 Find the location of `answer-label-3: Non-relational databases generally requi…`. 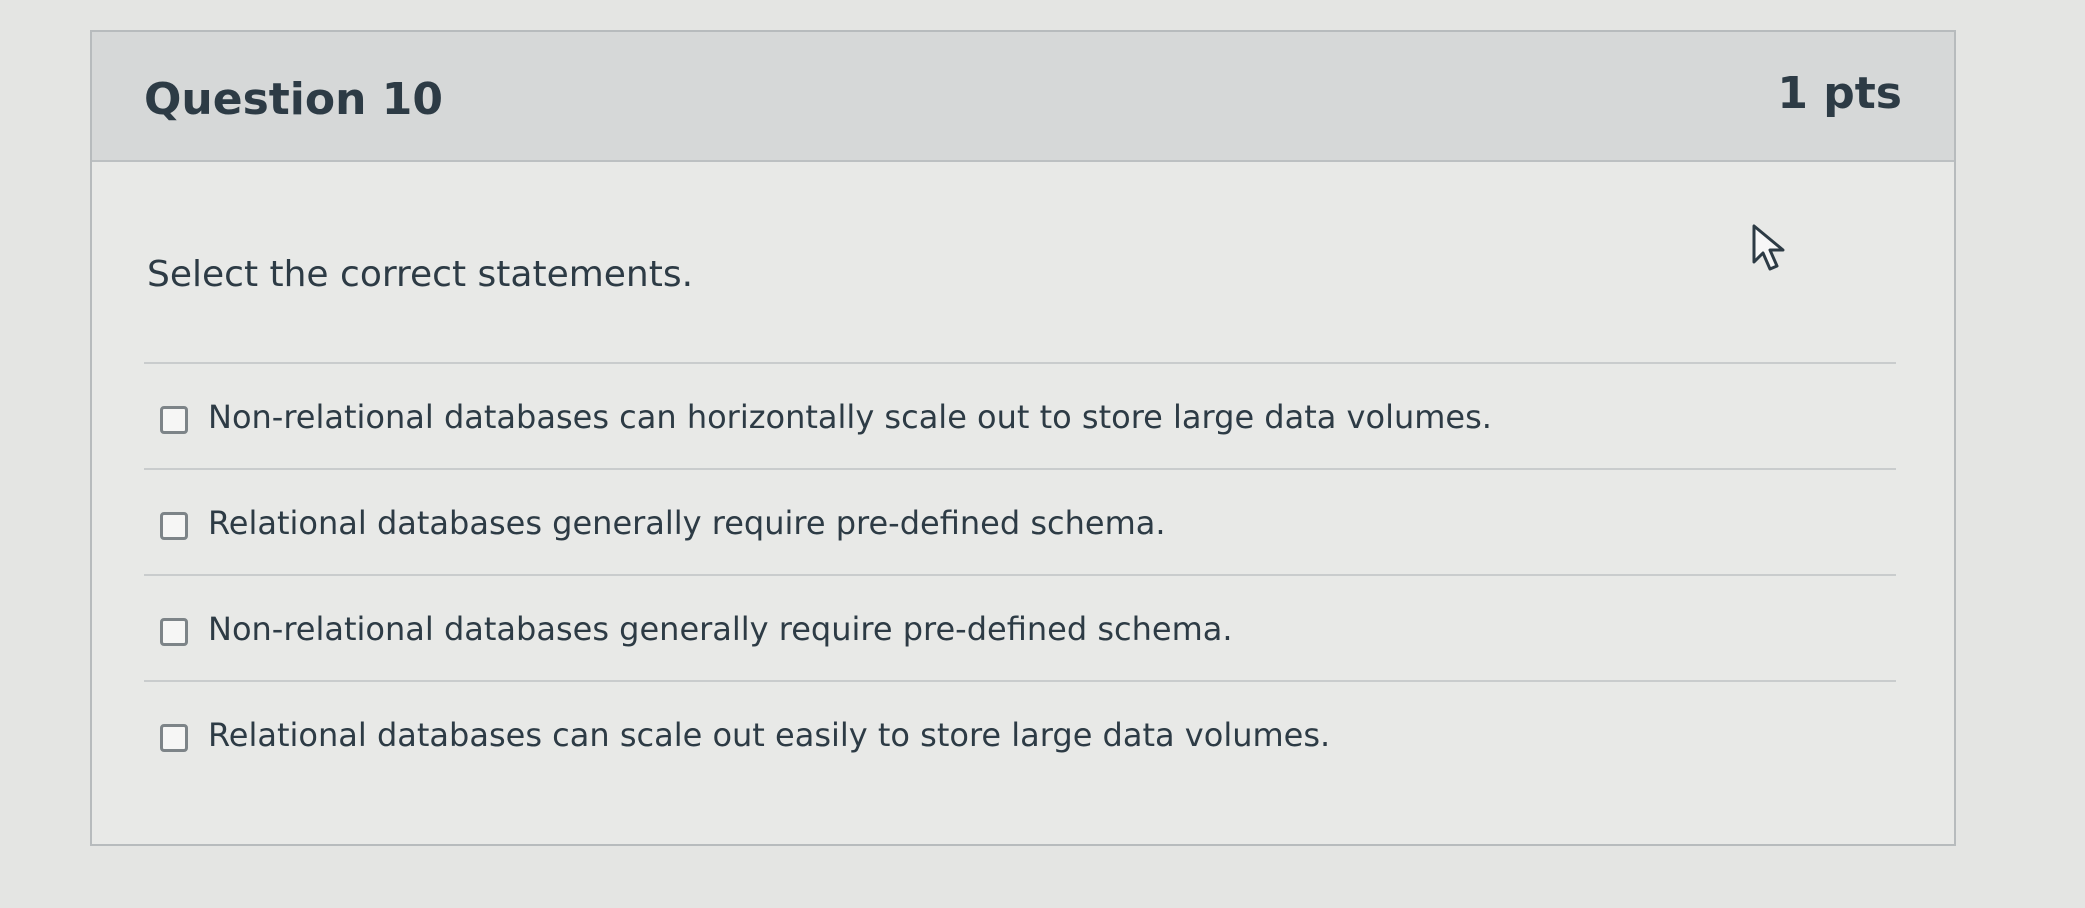

answer-label-3: Non-relational databases generally requi… is located at coordinates (720, 629).